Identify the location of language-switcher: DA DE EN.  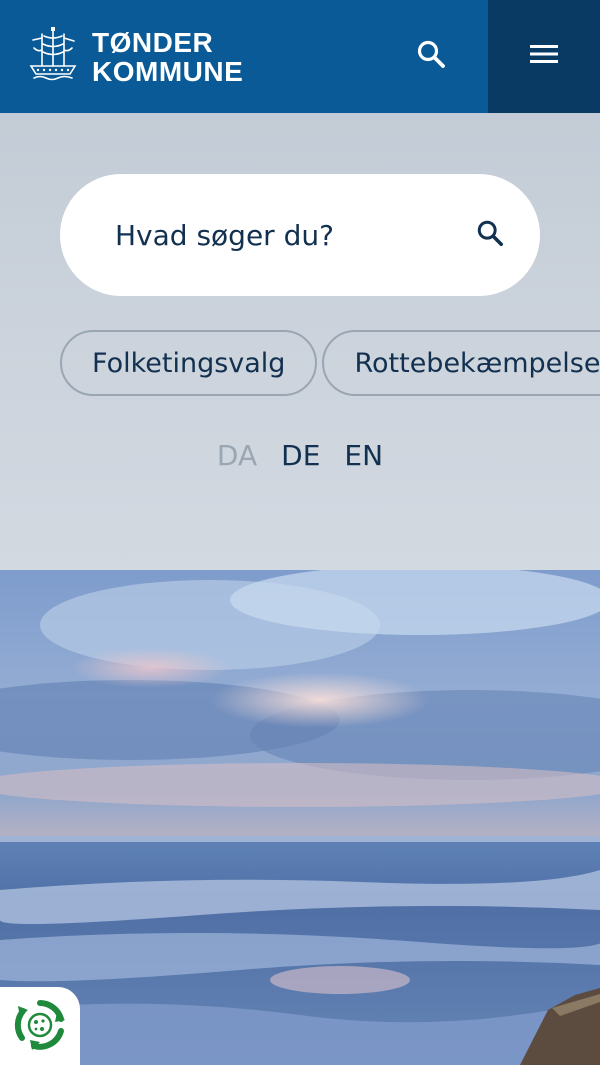
(300, 455).